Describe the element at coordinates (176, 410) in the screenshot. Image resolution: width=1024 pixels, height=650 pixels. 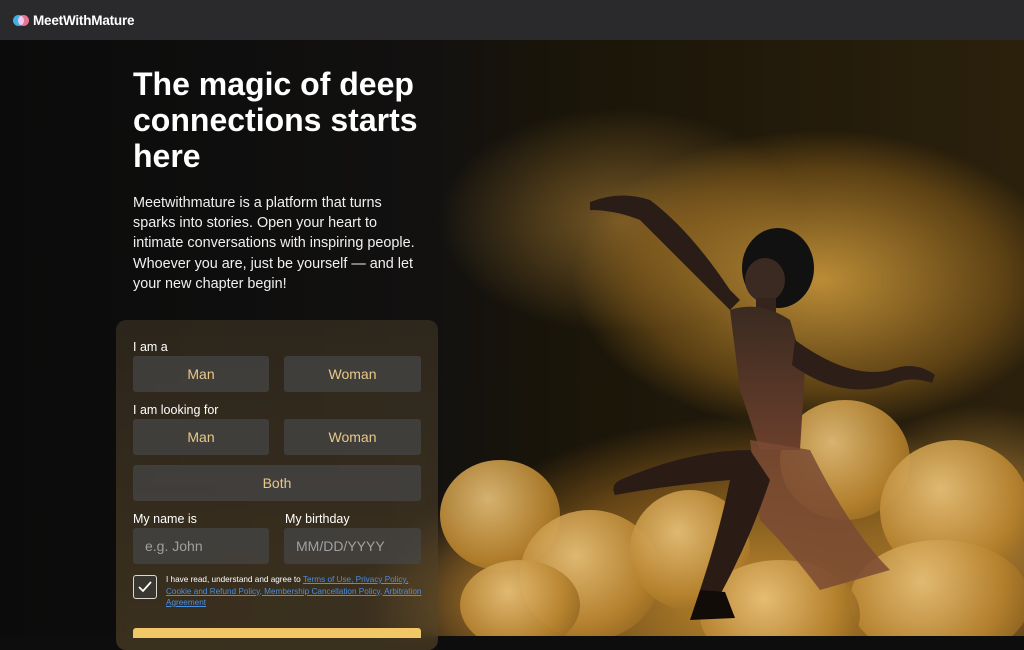
I see `looking-for-label: I am looking for` at that location.